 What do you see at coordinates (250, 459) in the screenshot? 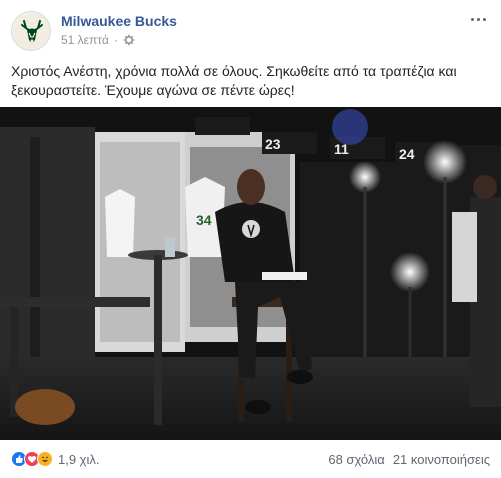
I see `post-footer: 1,9 χιλ. 68 σχόλια 21 κοινοποιήσεις` at bounding box center [250, 459].